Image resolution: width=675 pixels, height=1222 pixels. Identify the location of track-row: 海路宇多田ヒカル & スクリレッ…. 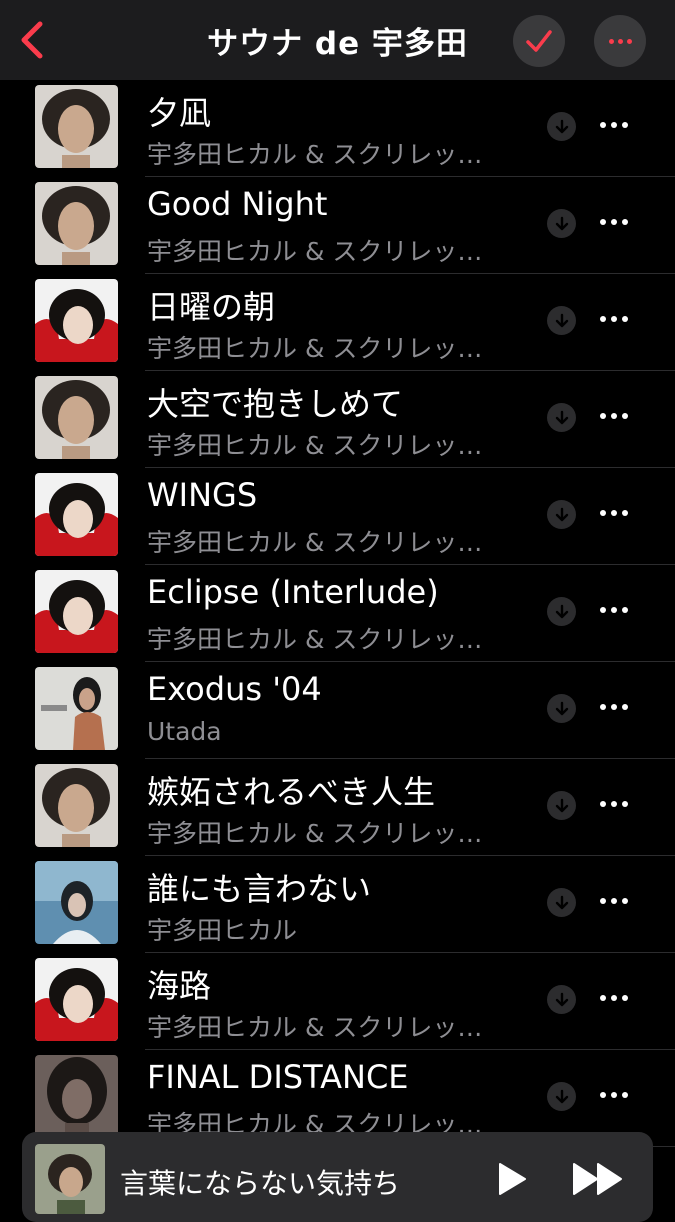
(337, 1001).